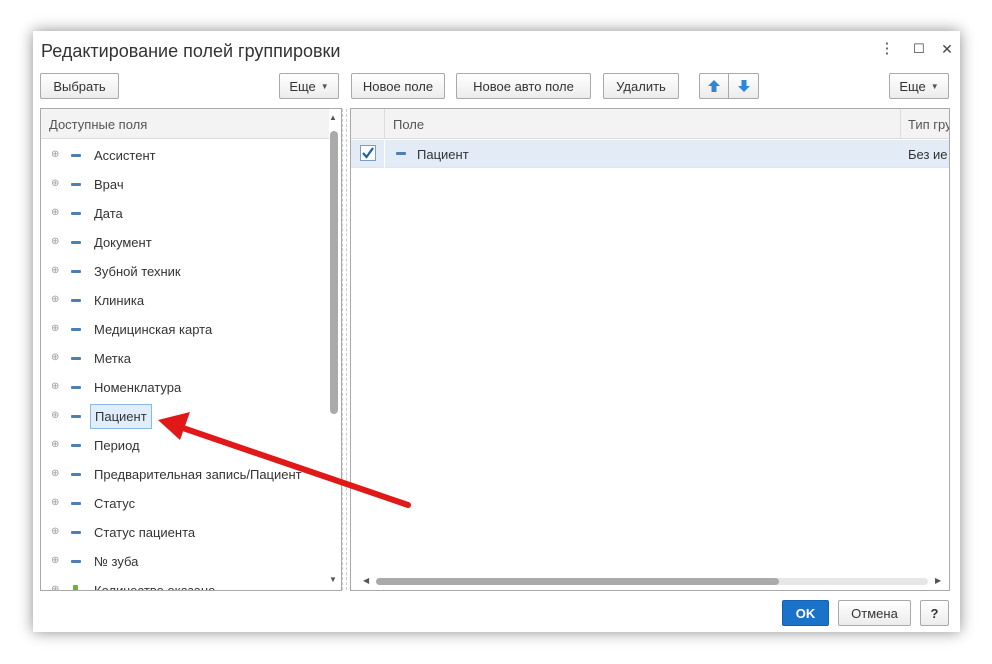 The image size is (992, 664). I want to click on annotation-arrow-icon, so click(284, 460).